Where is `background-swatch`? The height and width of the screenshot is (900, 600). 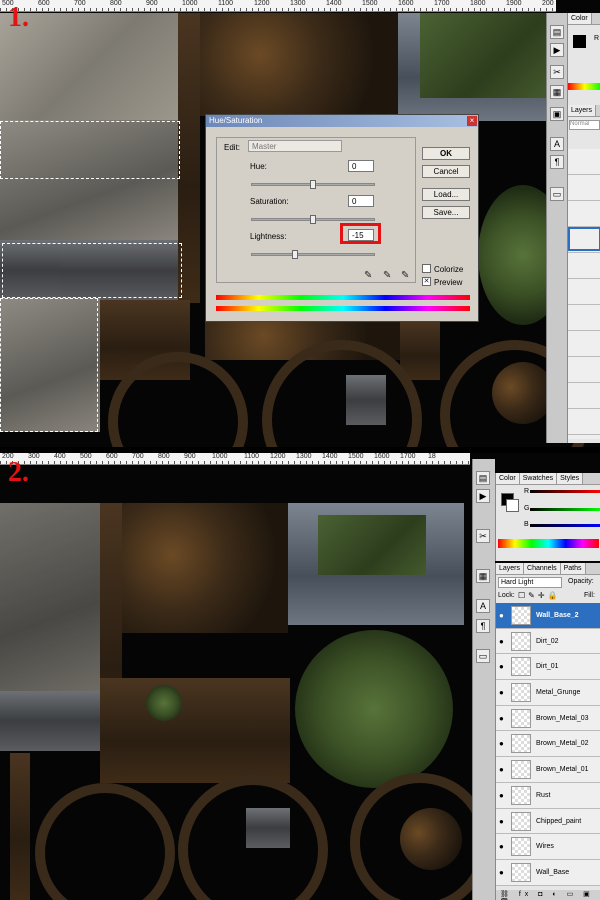 background-swatch is located at coordinates (512, 505).